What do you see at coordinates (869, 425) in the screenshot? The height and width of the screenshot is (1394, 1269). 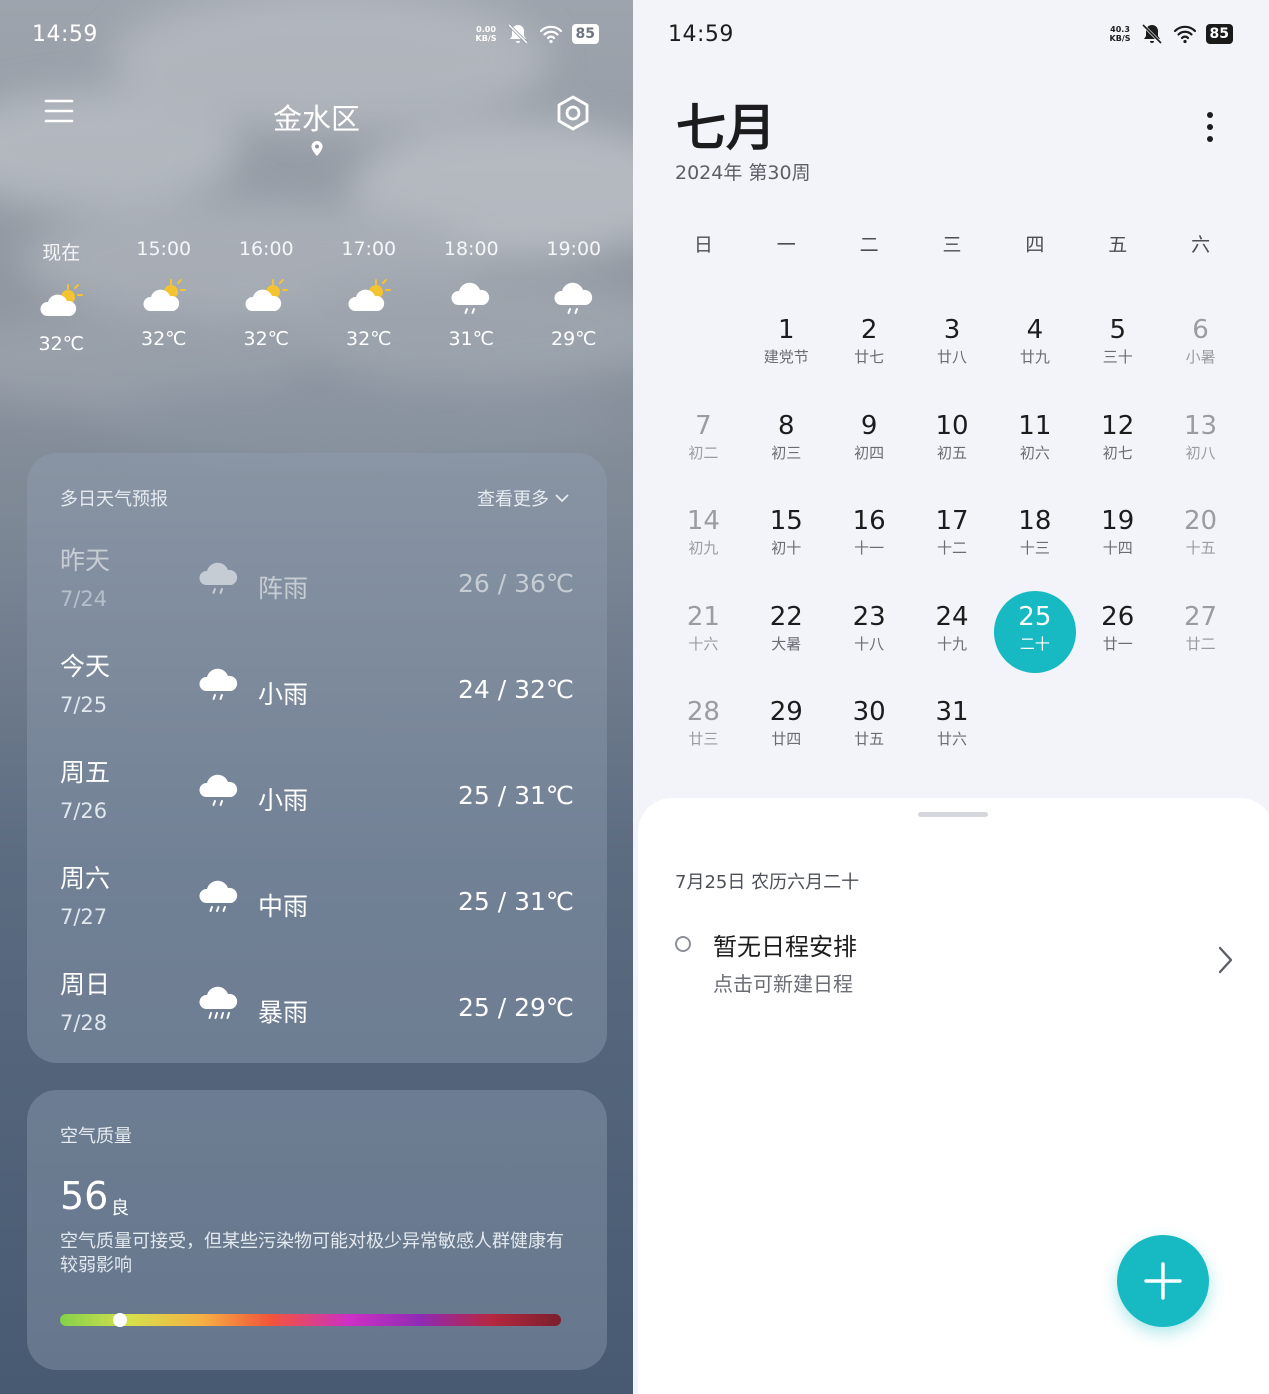 I see `day-number: 9` at bounding box center [869, 425].